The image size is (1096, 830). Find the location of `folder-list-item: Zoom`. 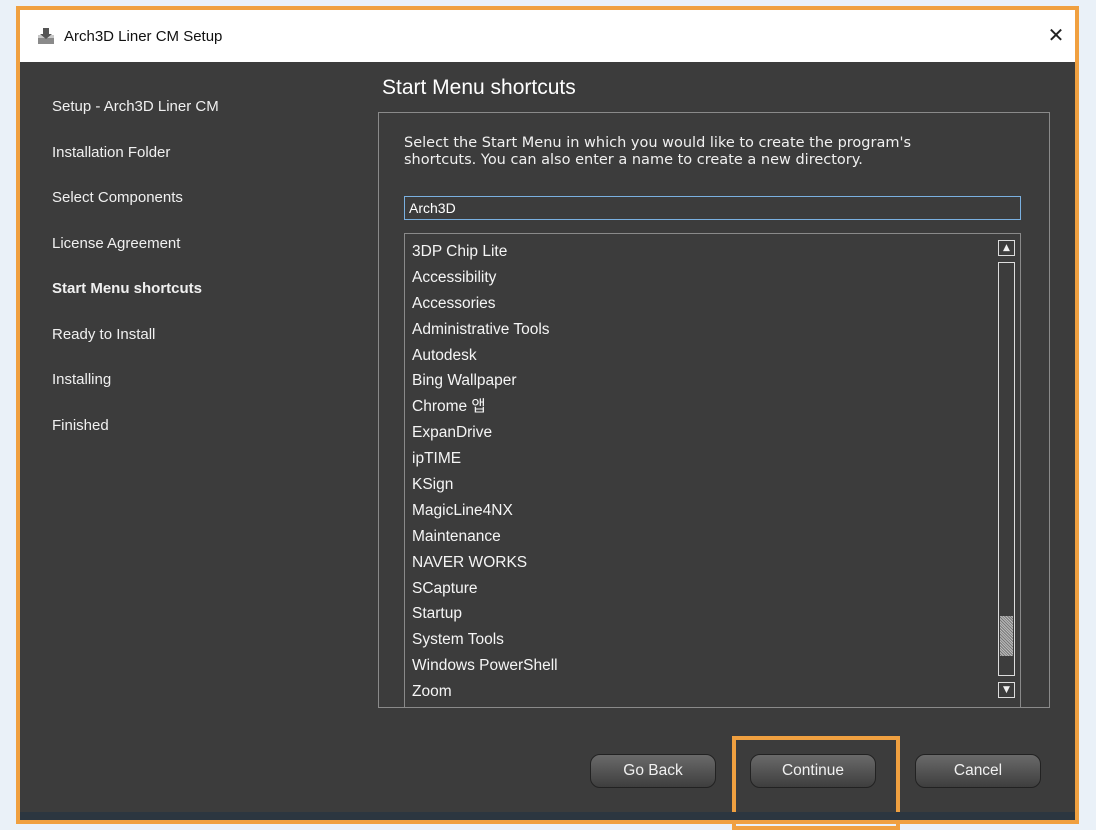

folder-list-item: Zoom is located at coordinates (485, 692).